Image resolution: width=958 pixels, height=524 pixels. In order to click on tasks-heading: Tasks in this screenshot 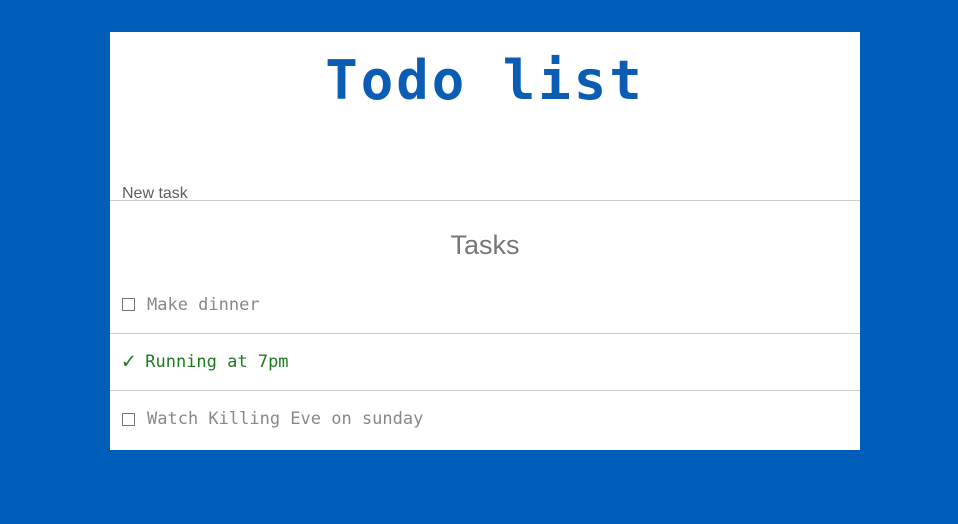, I will do `click(485, 245)`.